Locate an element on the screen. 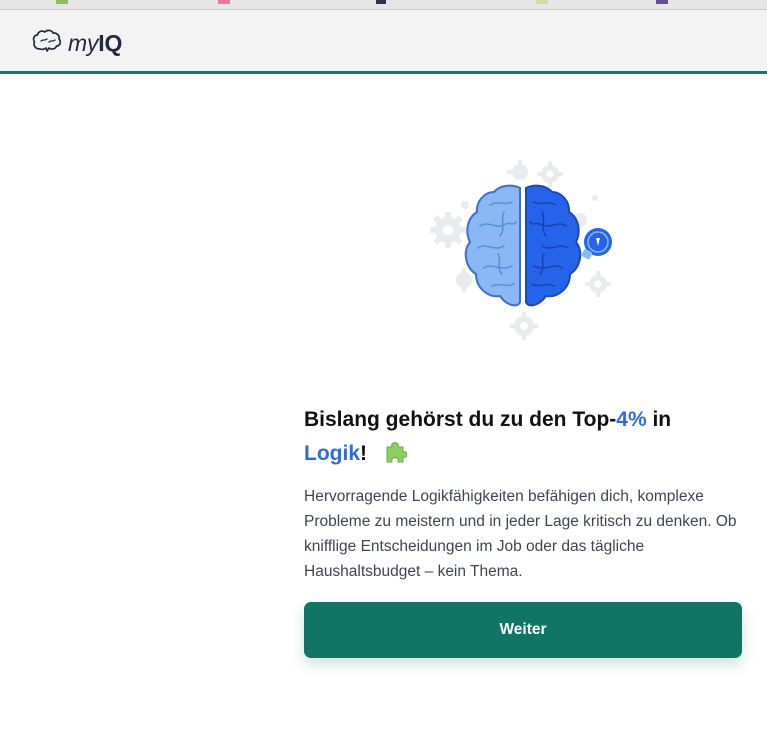  headline-mid: in is located at coordinates (659, 419).